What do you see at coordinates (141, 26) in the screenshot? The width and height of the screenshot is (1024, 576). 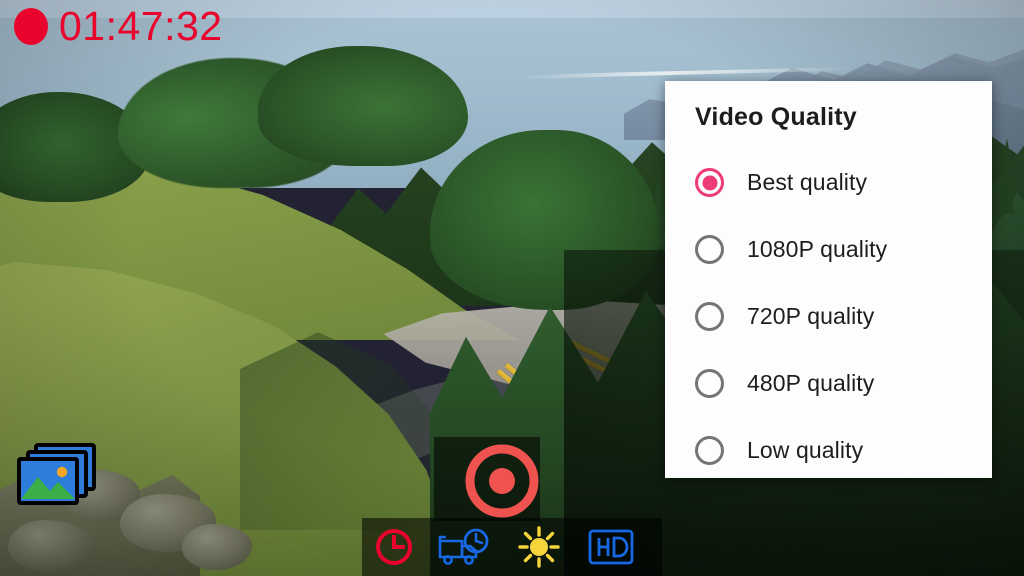 I see `recording-timer: 01:47:32` at bounding box center [141, 26].